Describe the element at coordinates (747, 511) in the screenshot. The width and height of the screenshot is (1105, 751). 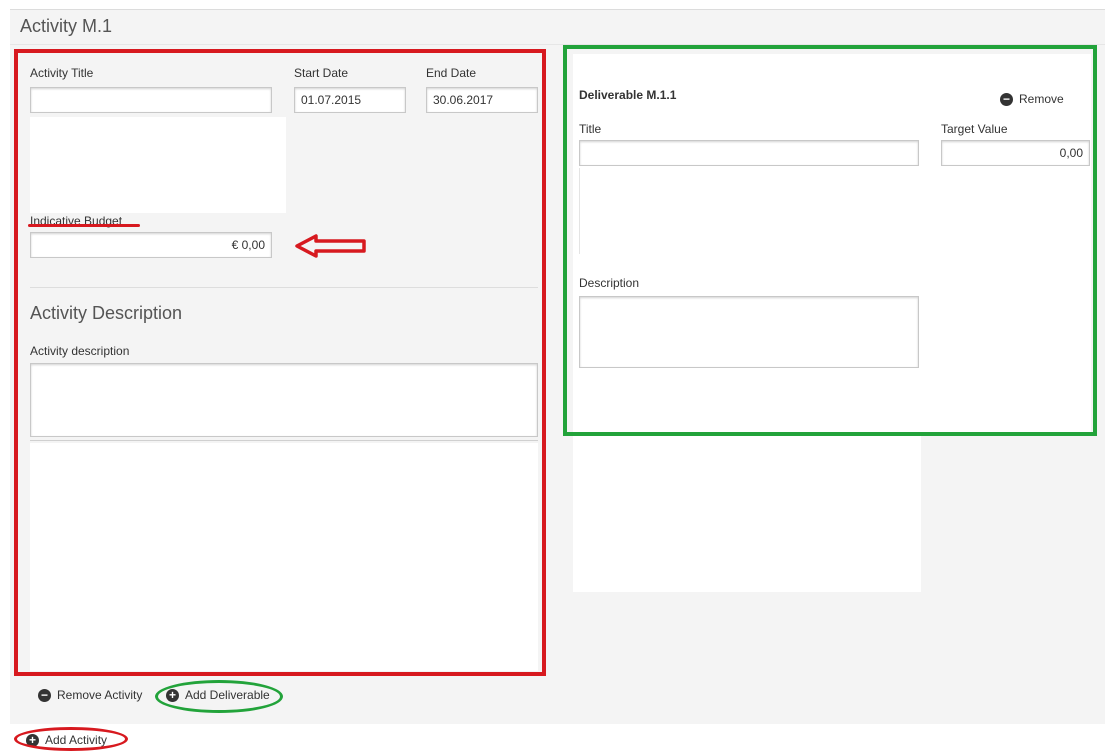
I see `deliverable-card-extension` at that location.